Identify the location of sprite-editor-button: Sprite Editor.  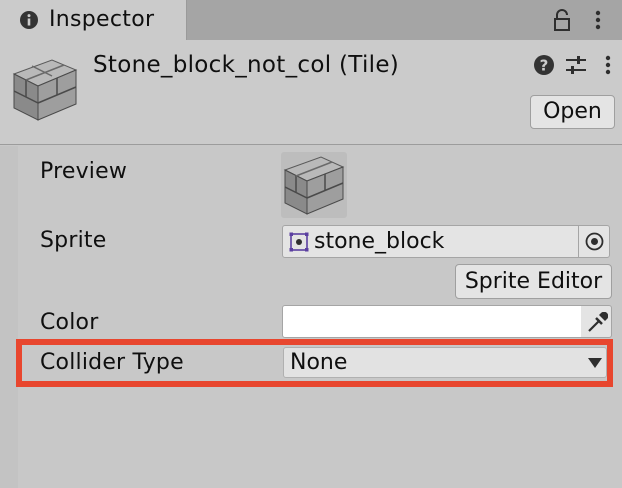
(533, 281).